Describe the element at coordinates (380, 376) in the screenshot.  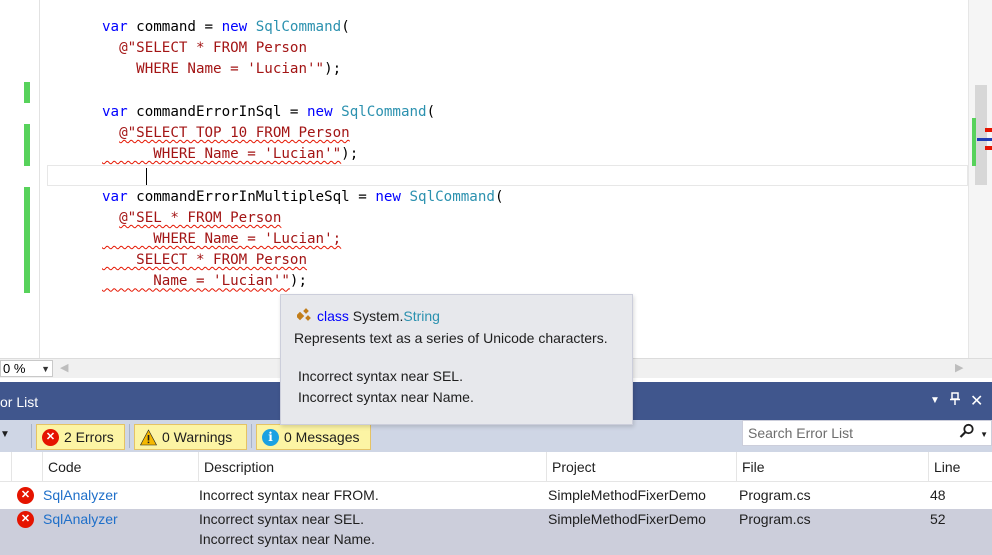
I see `tooltip-error-message: Incorrect syntax near SEL.` at that location.